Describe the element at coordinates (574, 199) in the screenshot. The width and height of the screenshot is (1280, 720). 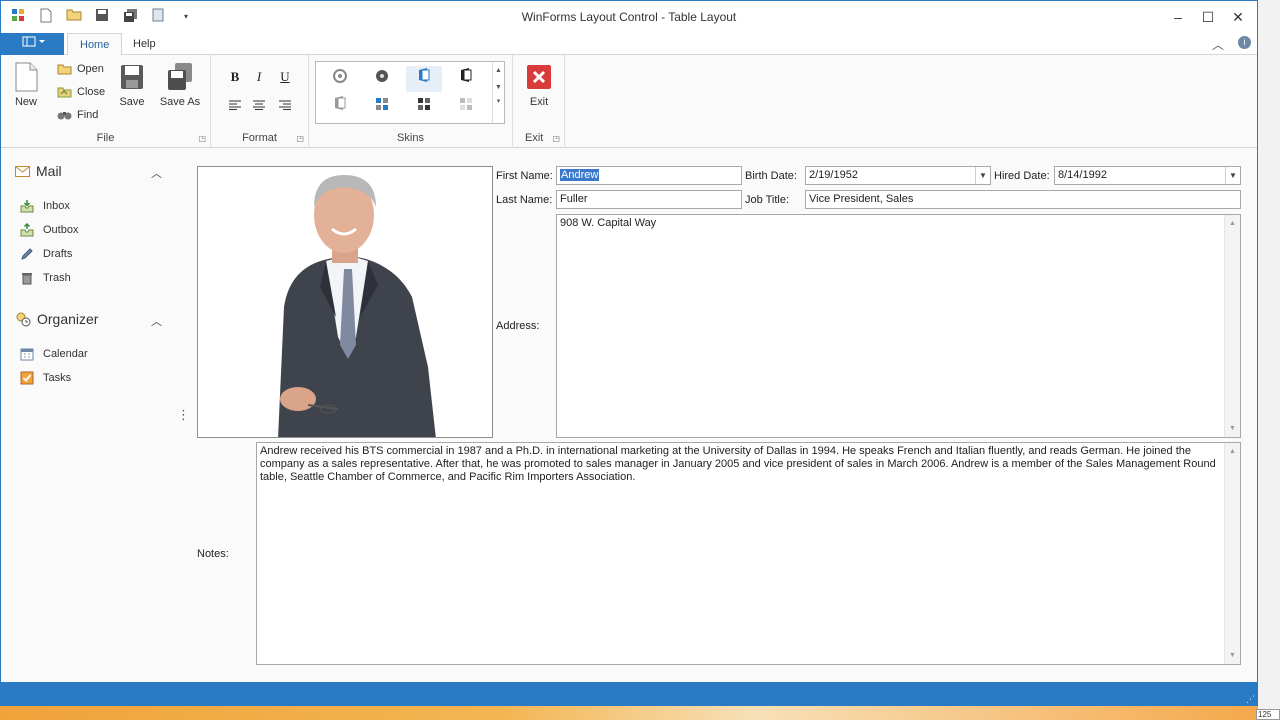
I see `last-name-value: Fuller` at that location.